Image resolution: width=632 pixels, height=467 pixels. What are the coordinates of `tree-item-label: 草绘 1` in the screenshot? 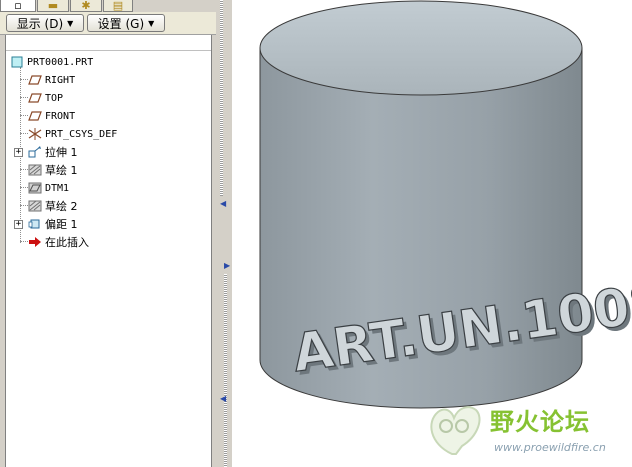 It's located at (61, 170).